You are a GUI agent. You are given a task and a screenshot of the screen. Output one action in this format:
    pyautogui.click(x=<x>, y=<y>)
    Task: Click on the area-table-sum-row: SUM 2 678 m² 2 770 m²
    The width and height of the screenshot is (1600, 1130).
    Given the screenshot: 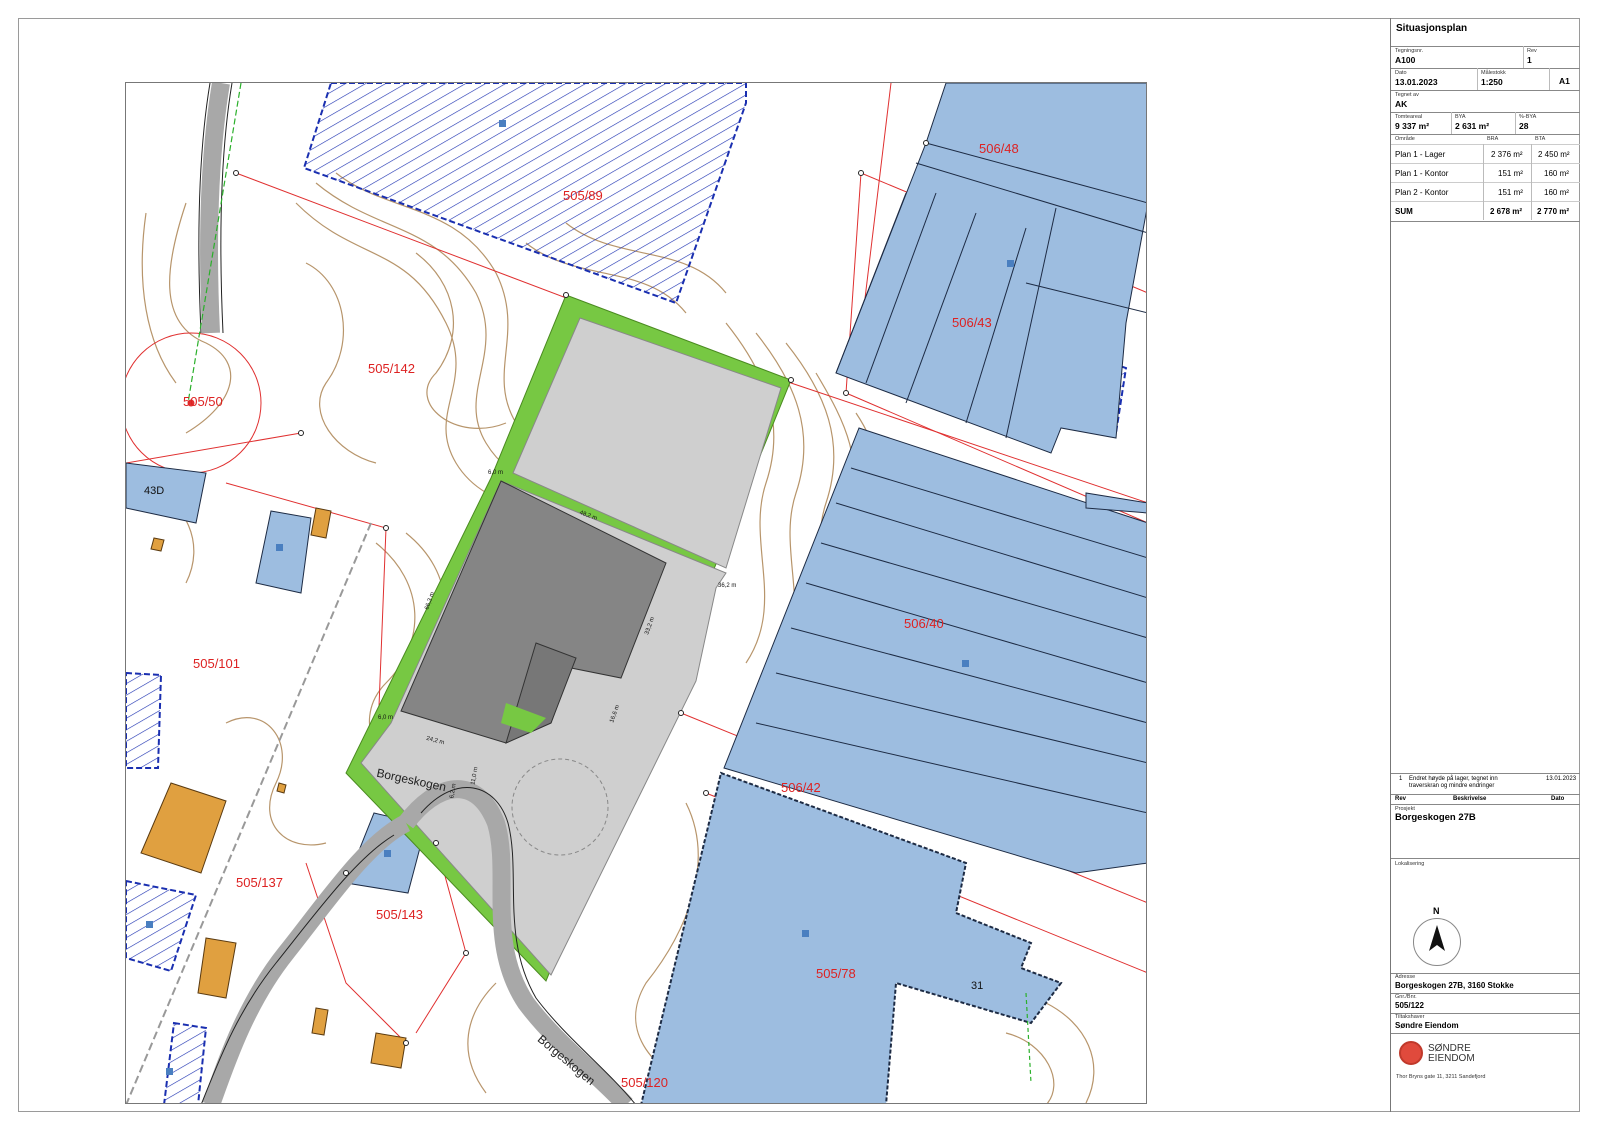 What is the action you would take?
    pyautogui.click(x=1485, y=211)
    